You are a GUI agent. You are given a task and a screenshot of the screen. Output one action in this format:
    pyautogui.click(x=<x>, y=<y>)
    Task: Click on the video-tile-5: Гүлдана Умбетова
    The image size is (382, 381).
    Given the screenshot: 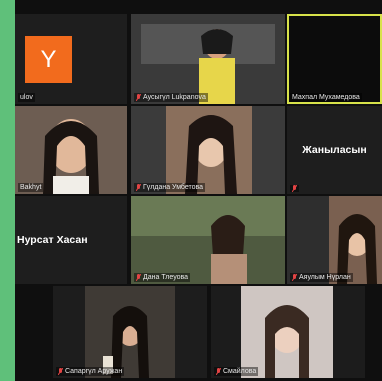 What is the action you would take?
    pyautogui.click(x=208, y=150)
    